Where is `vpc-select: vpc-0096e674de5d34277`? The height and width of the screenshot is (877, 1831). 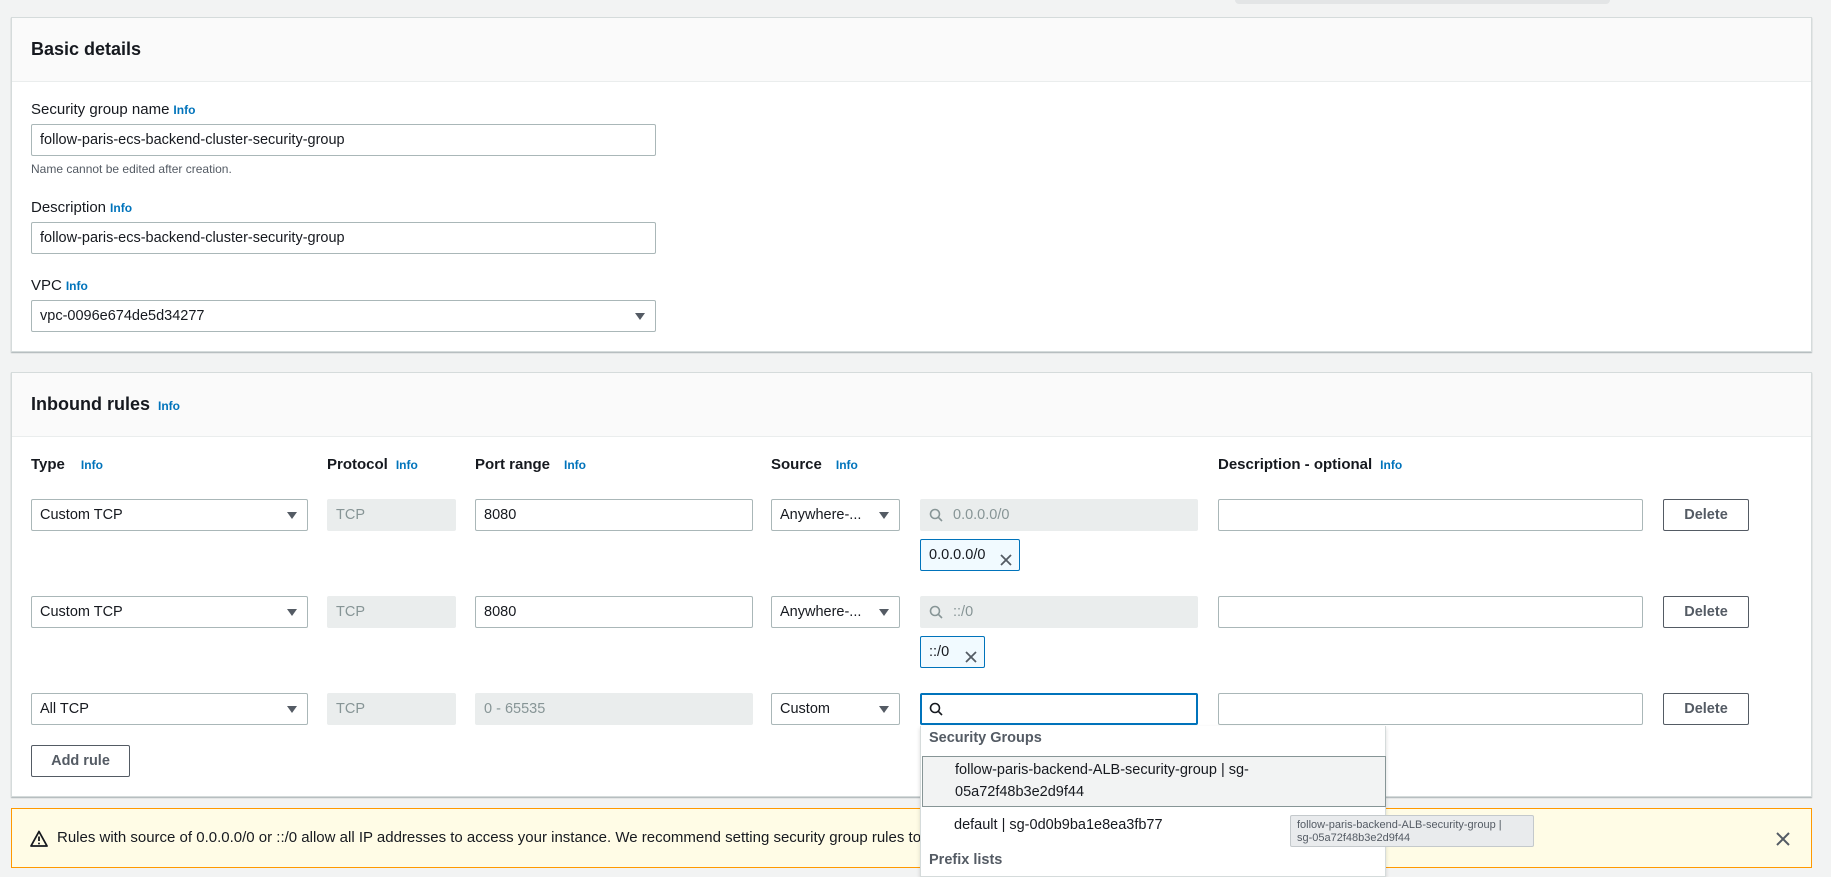
vpc-select: vpc-0096e674de5d34277 is located at coordinates (343, 316).